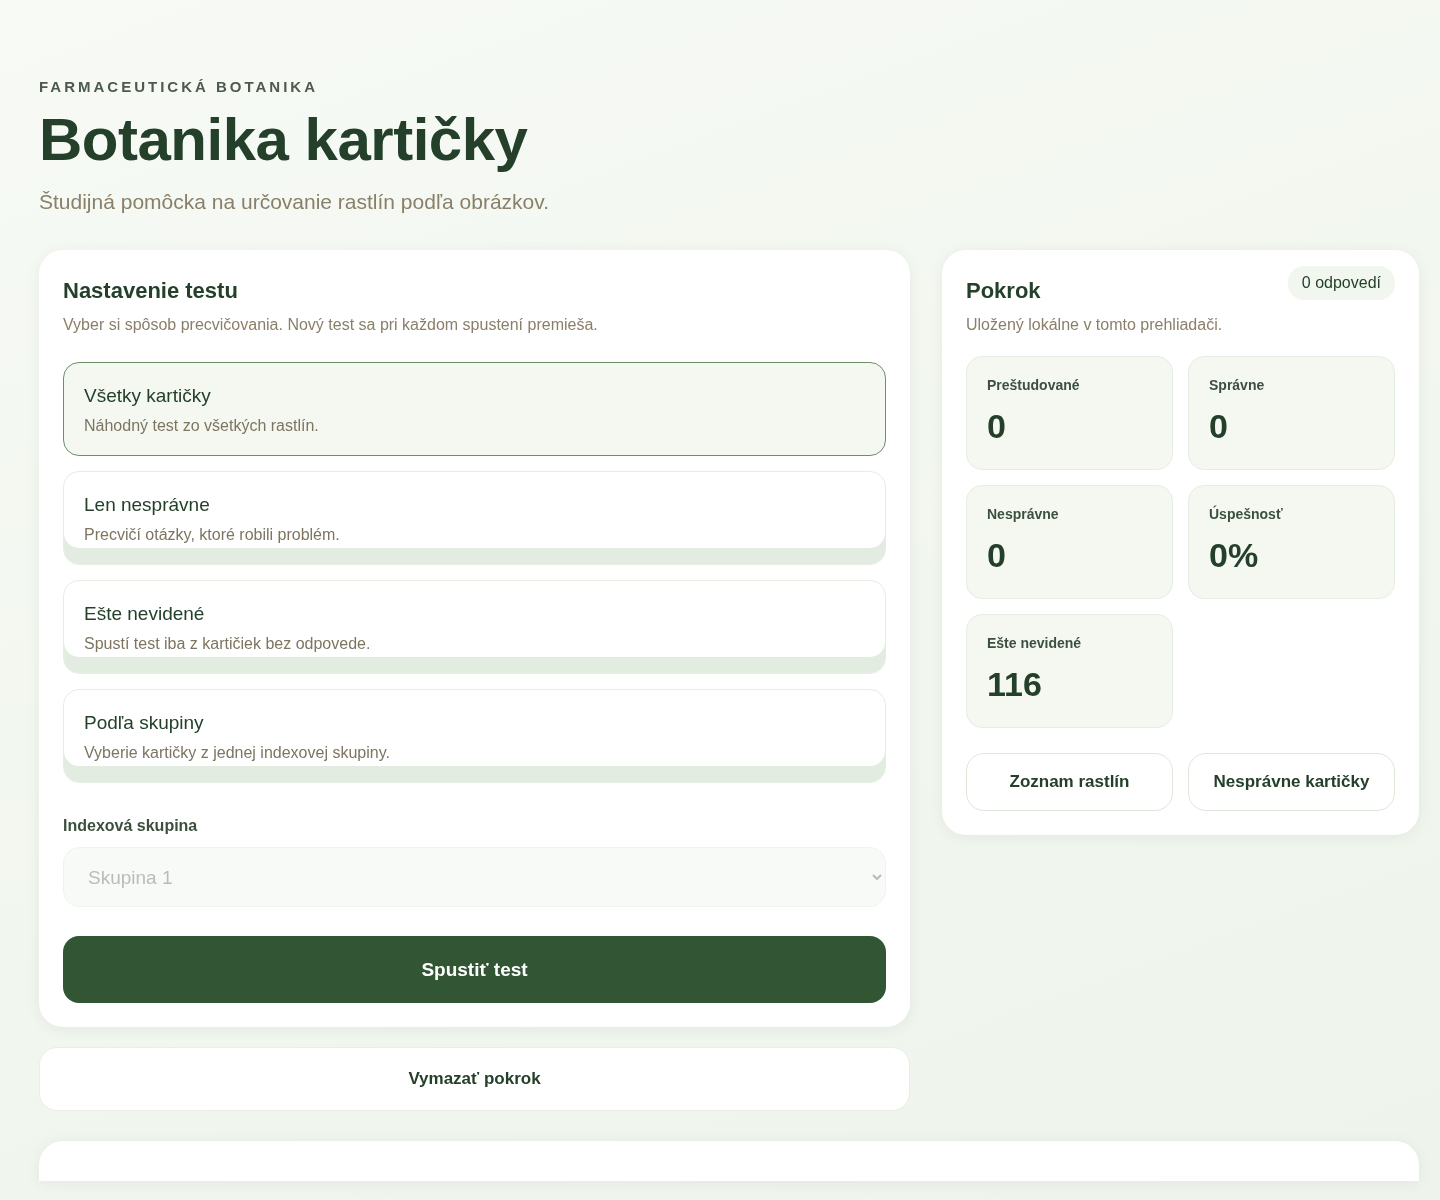  What do you see at coordinates (1034, 385) in the screenshot?
I see `stat-label: Preštudované` at bounding box center [1034, 385].